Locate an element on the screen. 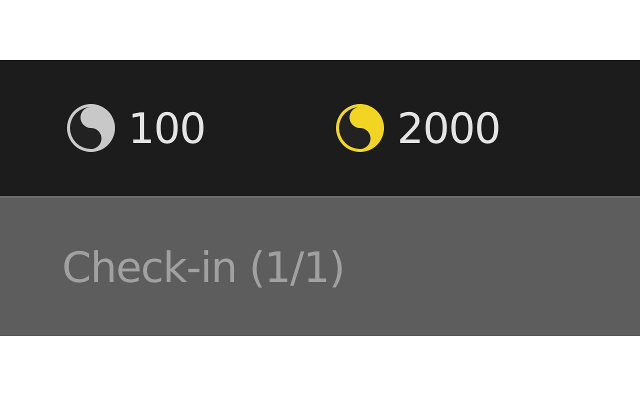 The width and height of the screenshot is (640, 400). check-in-label: Check-in (1/1) is located at coordinates (203, 267).